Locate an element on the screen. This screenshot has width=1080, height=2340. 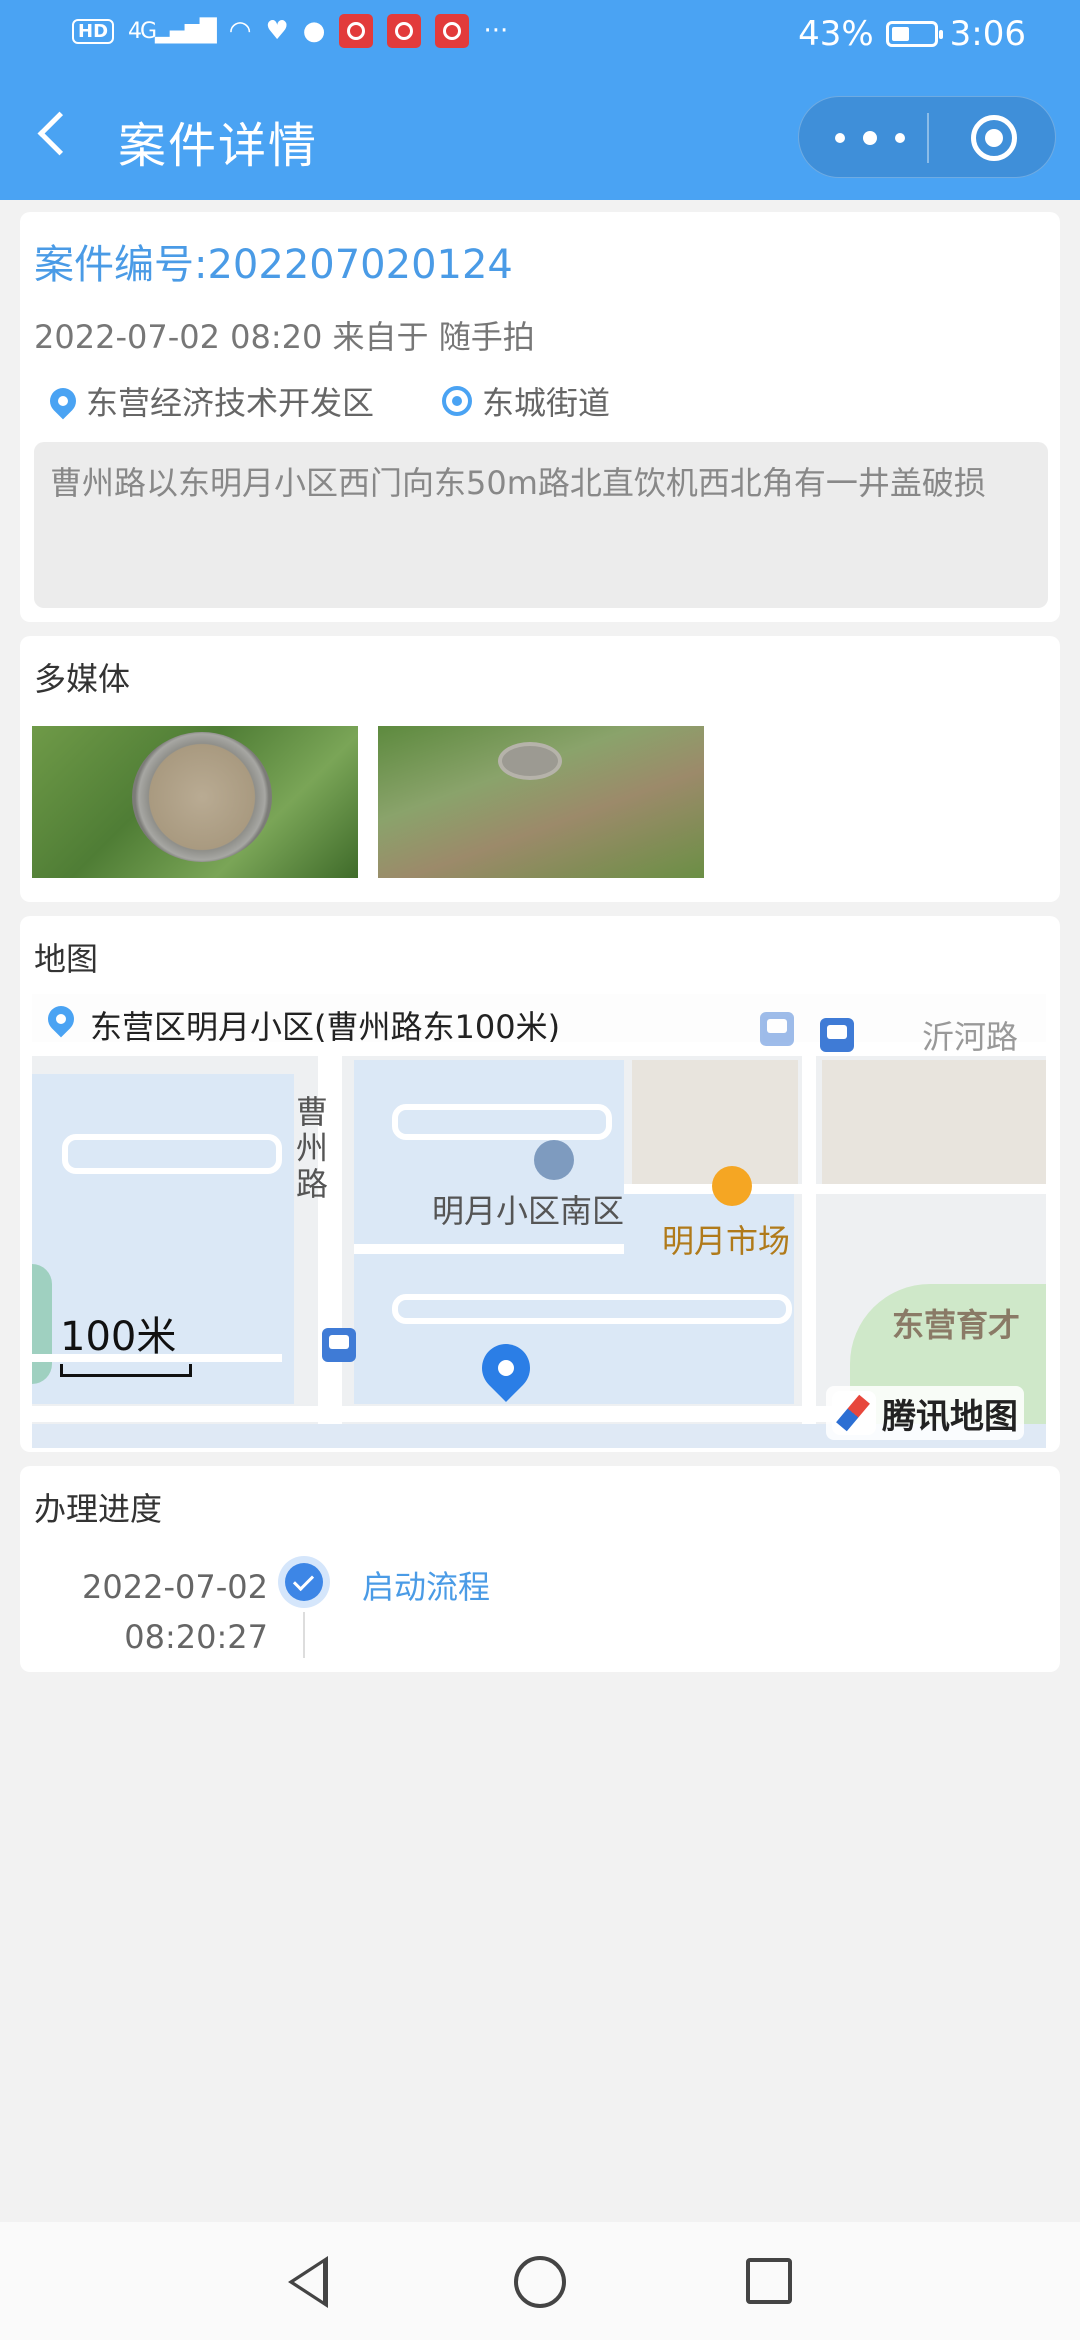
address-pin-icon is located at coordinates (61, 1019).